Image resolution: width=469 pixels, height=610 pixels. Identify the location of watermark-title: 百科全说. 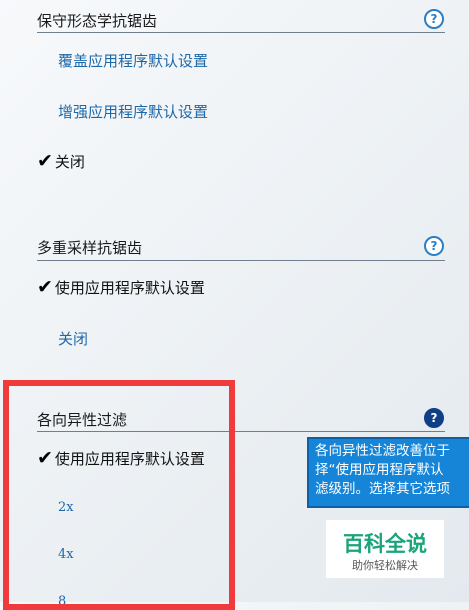
(385, 544).